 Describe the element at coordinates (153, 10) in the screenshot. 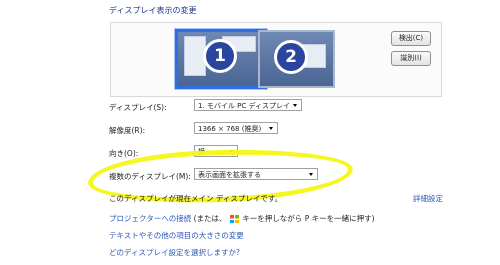

I see `page-heading: ディスプレイ表示の変更` at that location.